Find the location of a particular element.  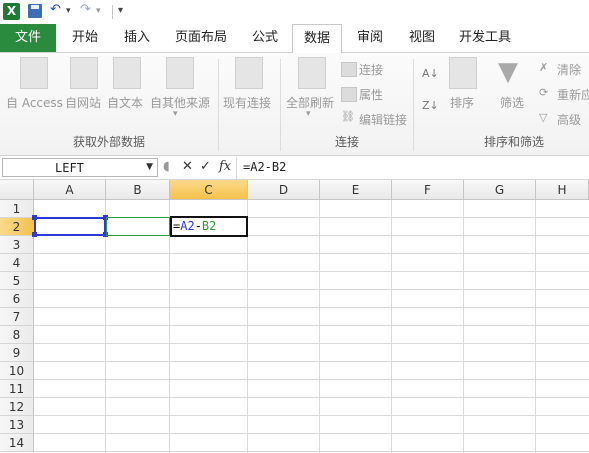

formula-token: B2 is located at coordinates (209, 226).